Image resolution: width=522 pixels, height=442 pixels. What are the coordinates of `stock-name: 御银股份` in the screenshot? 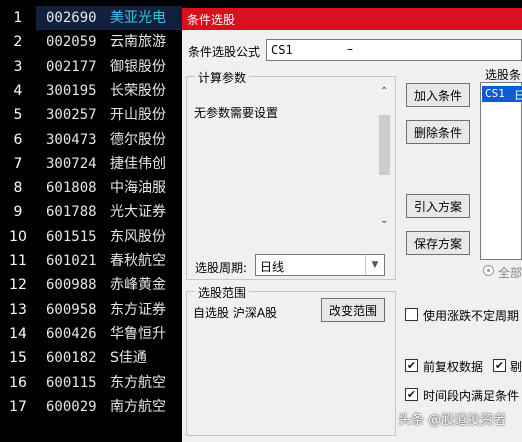 It's located at (138, 66).